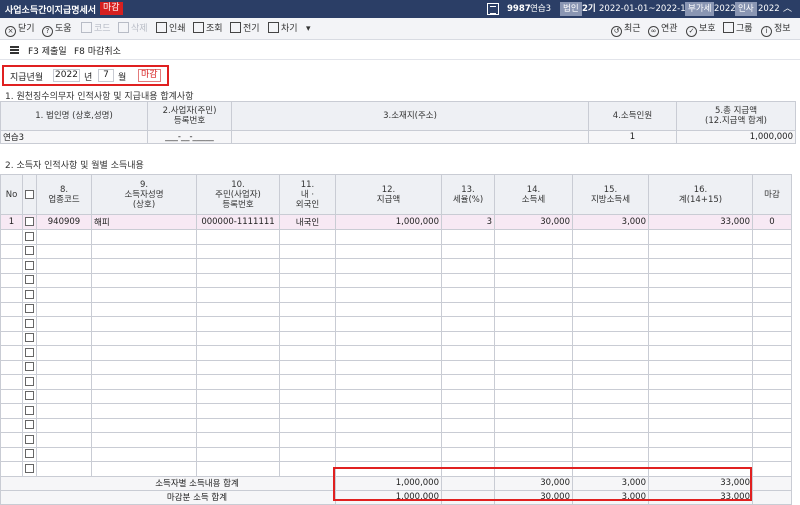  Describe the element at coordinates (589, 9) in the screenshot. I see `term-label: 2기` at that location.